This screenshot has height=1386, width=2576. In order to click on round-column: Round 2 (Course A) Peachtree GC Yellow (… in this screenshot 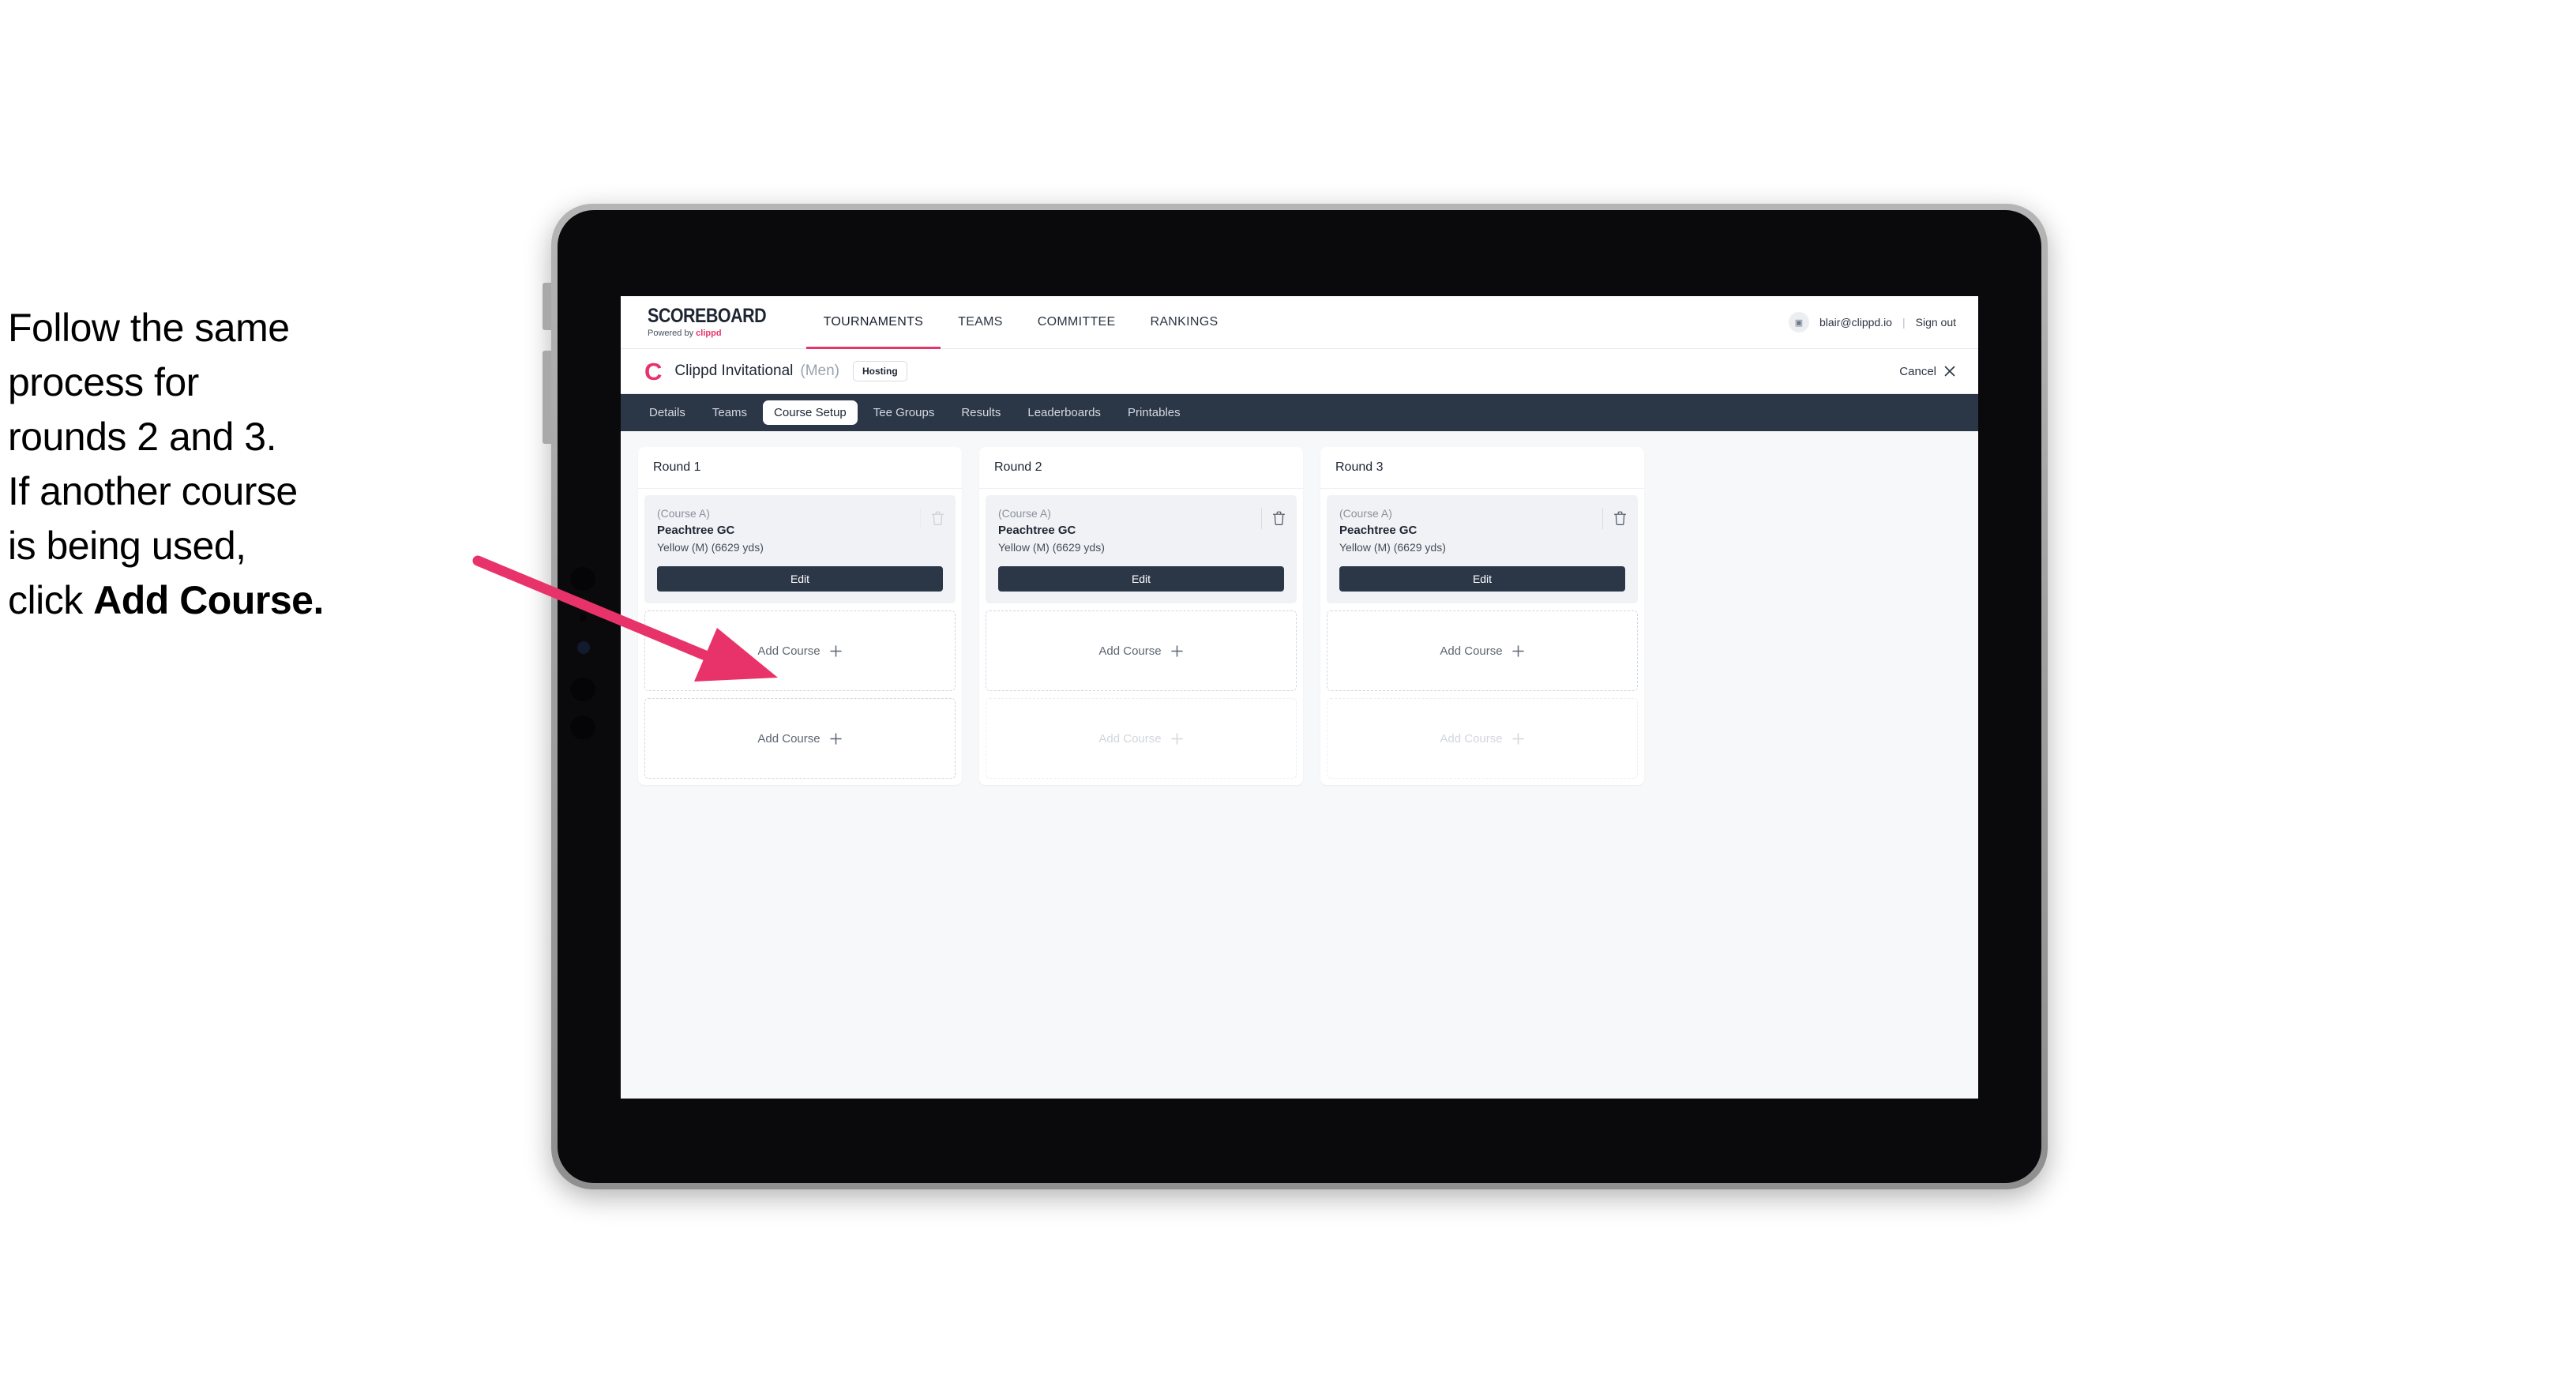, I will do `click(1141, 616)`.